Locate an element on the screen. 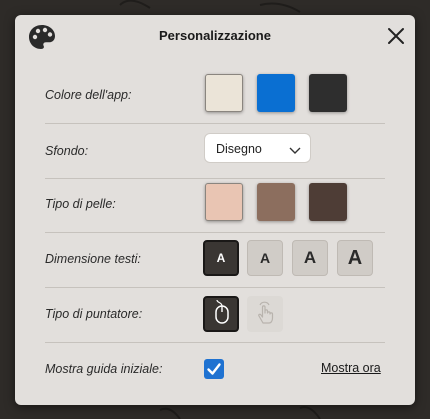  text-size-large-button: A is located at coordinates (310, 258).